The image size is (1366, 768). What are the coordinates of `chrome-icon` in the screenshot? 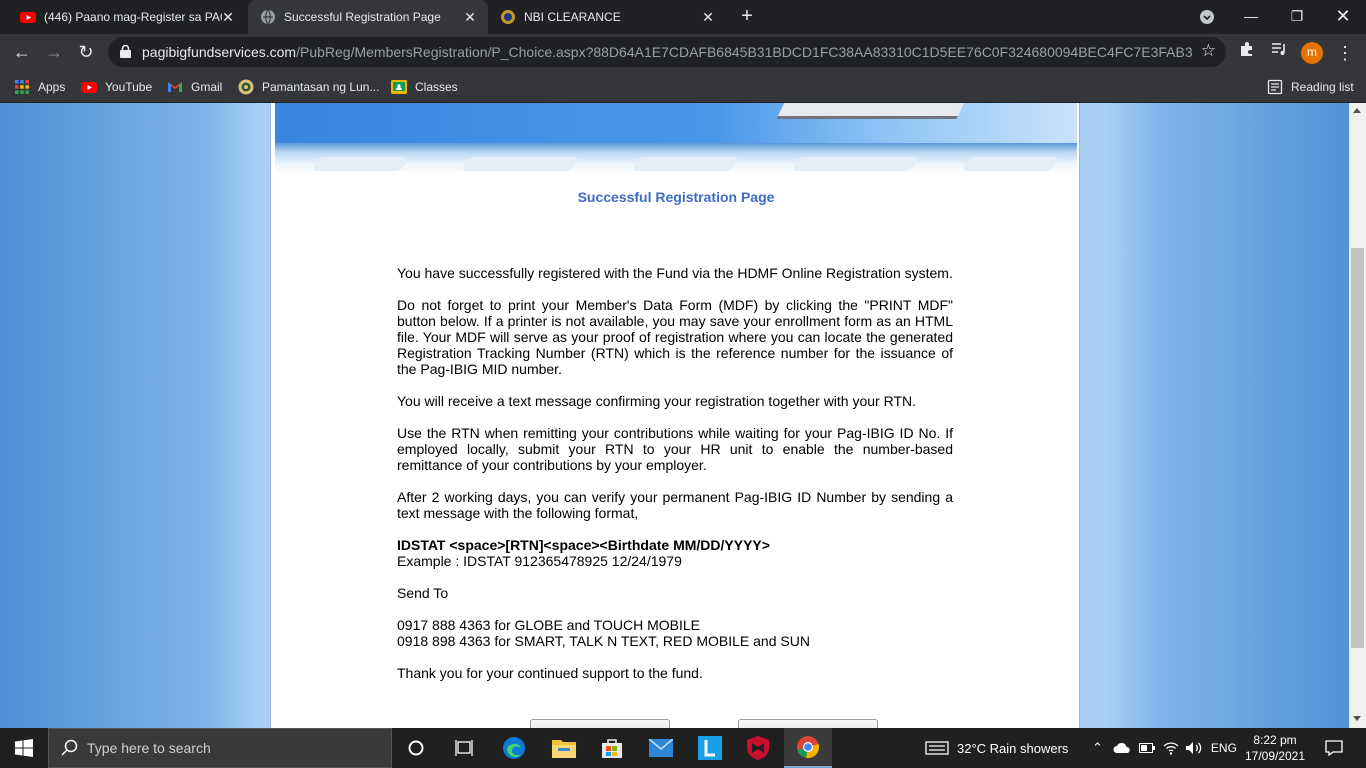 It's located at (808, 747).